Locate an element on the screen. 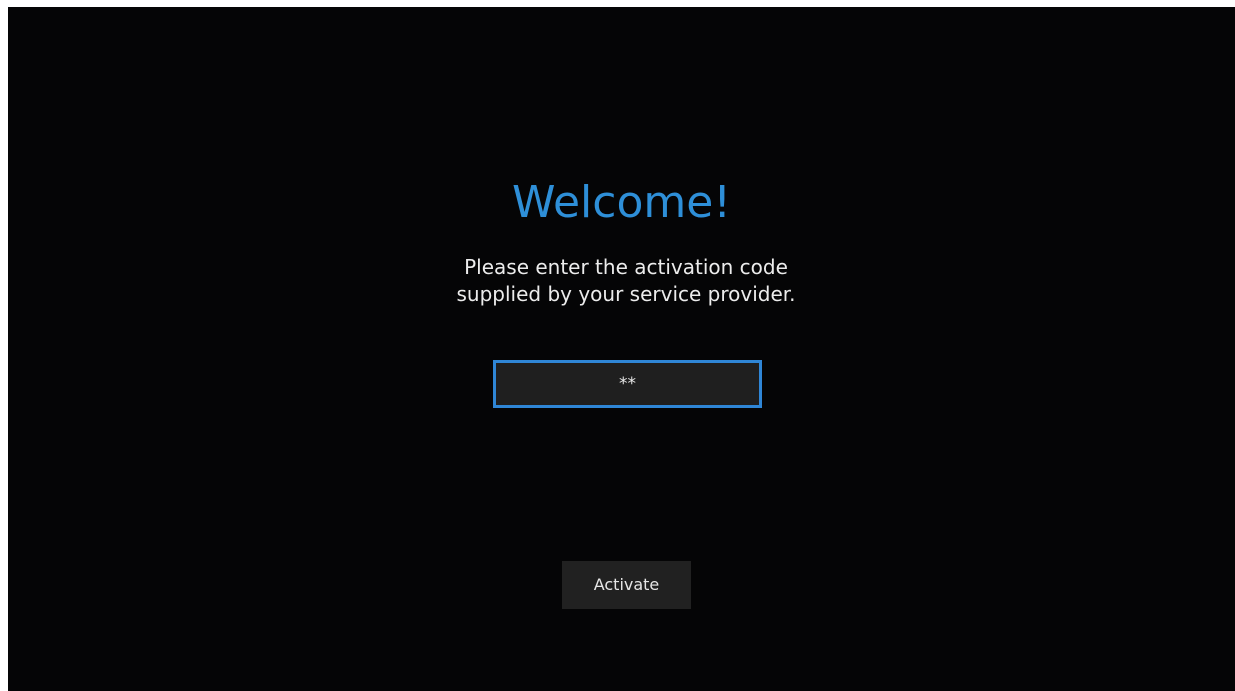 Image resolution: width=1235 pixels, height=691 pixels. instructions-line-2: supplied by your service provider. is located at coordinates (626, 294).